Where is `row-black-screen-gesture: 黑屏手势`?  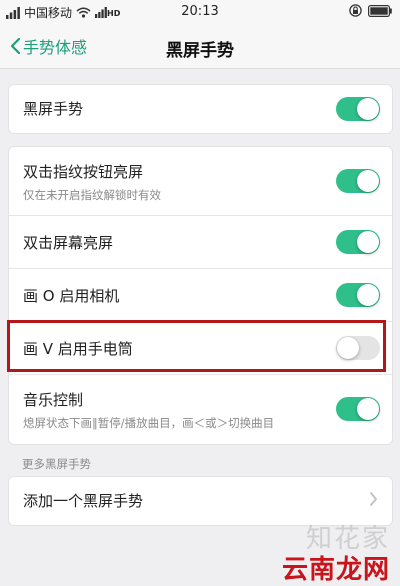
row-black-screen-gesture: 黑屏手势 is located at coordinates (200, 109).